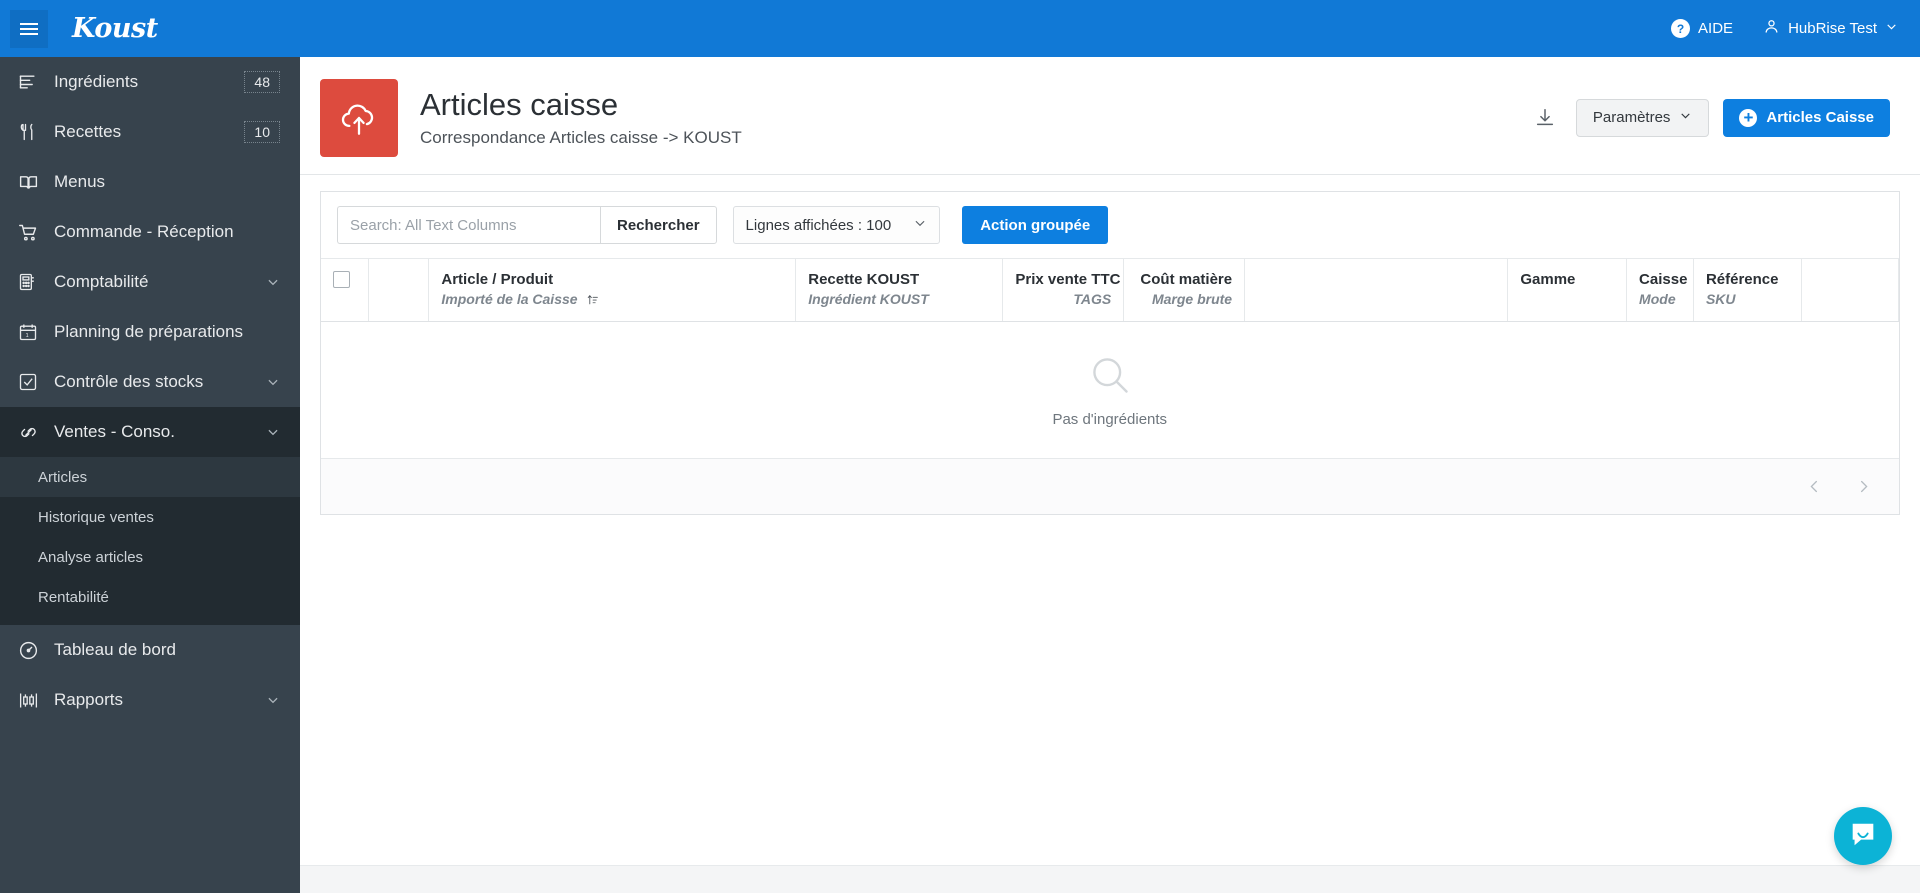 The width and height of the screenshot is (1920, 893). I want to click on sidebar-badge: 10, so click(262, 132).